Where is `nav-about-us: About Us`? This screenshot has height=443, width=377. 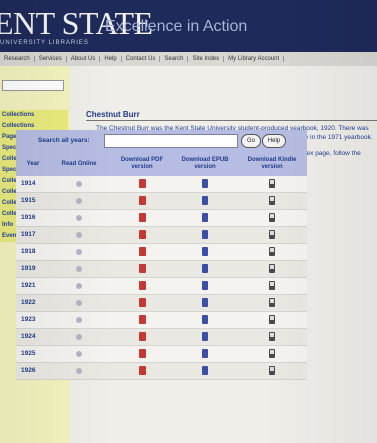
nav-about-us: About Us is located at coordinates (84, 59).